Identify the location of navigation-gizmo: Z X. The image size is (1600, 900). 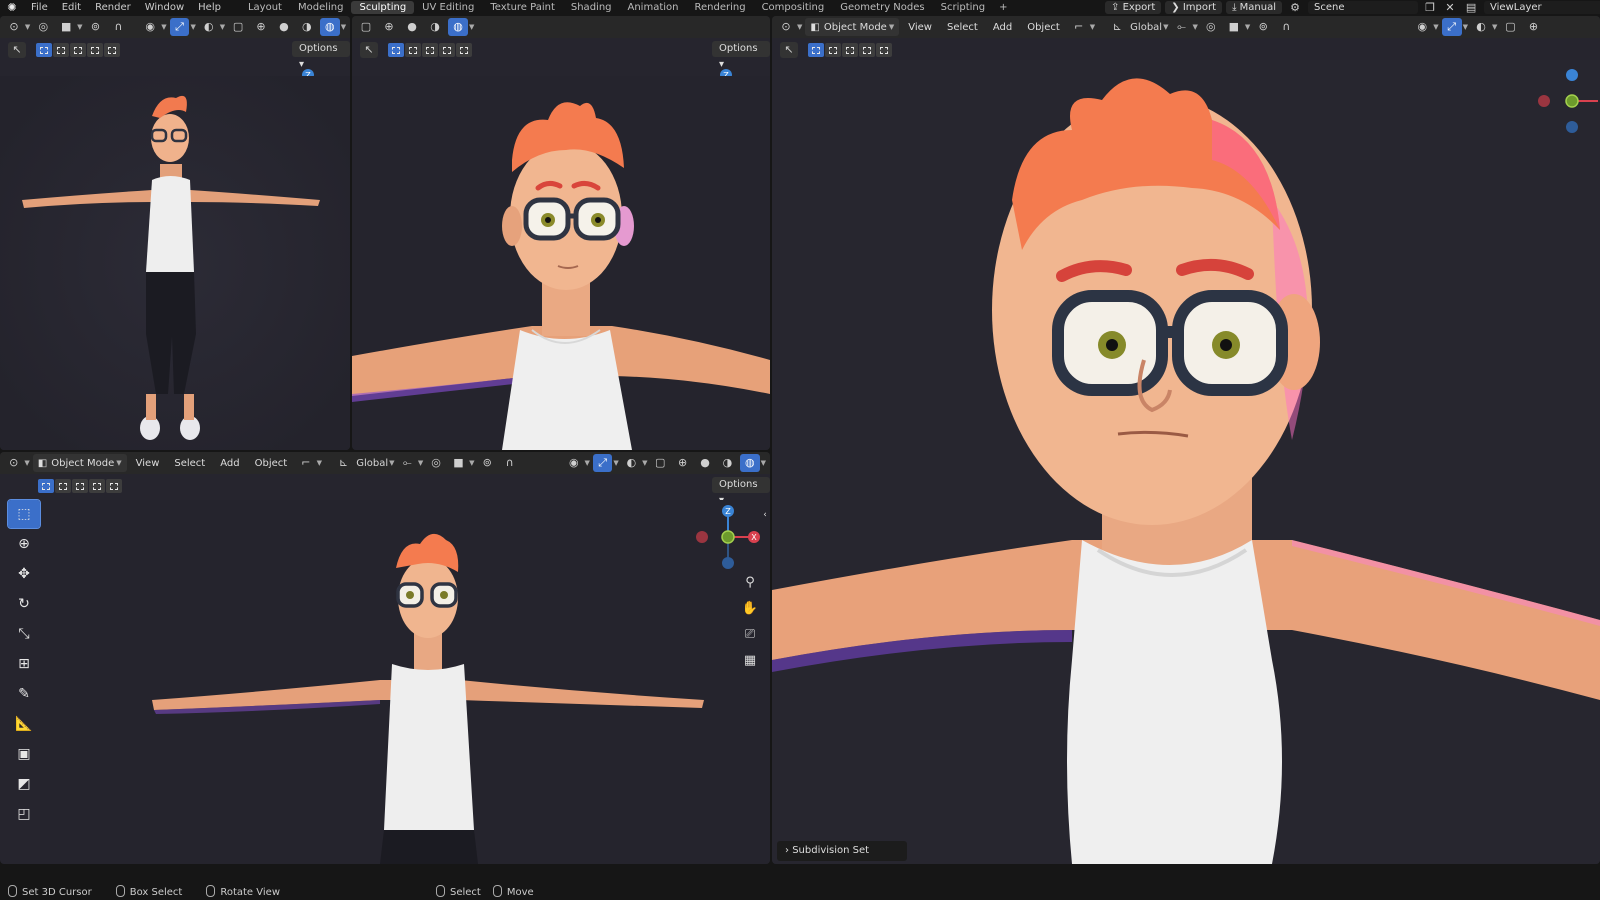
(728, 537).